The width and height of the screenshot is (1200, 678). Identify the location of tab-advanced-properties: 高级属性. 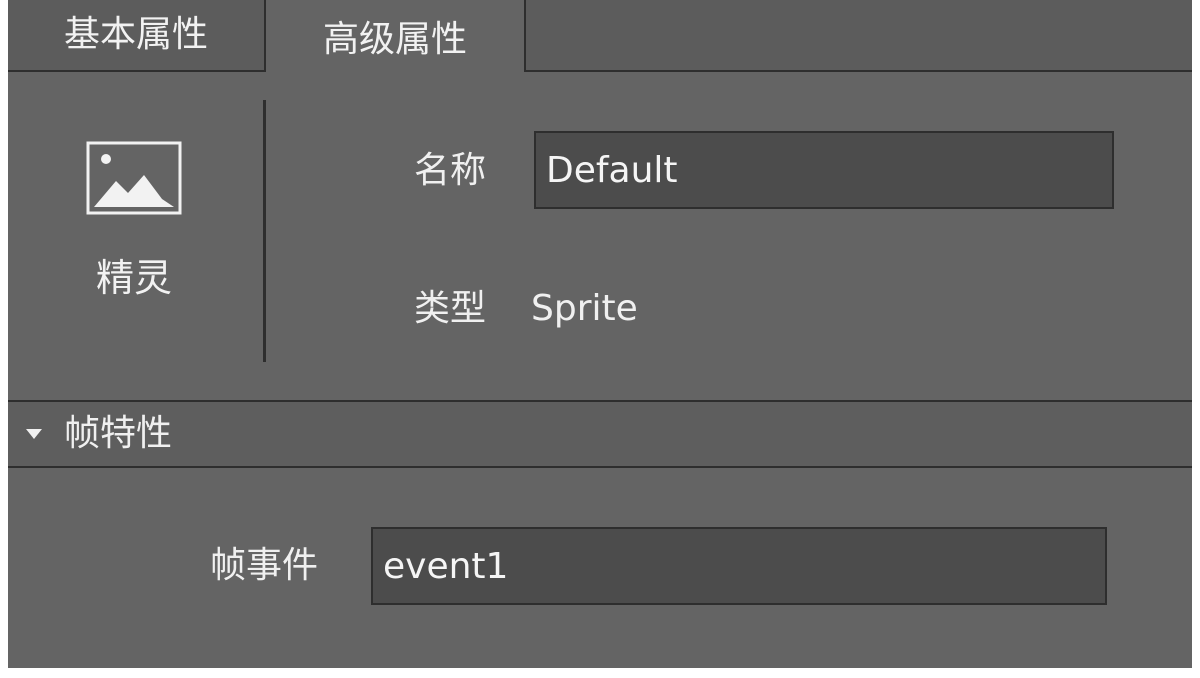
(396, 36).